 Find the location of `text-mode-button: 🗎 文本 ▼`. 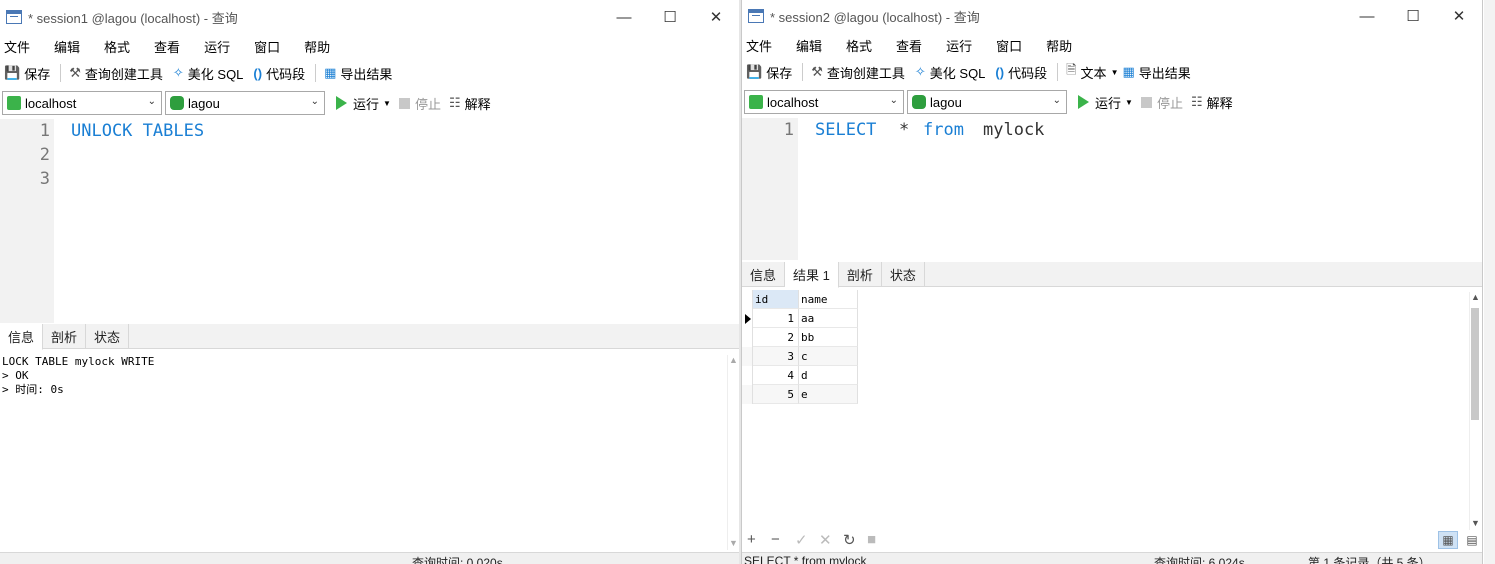

text-mode-button: 🗎 文本 ▼ is located at coordinates (1092, 72).